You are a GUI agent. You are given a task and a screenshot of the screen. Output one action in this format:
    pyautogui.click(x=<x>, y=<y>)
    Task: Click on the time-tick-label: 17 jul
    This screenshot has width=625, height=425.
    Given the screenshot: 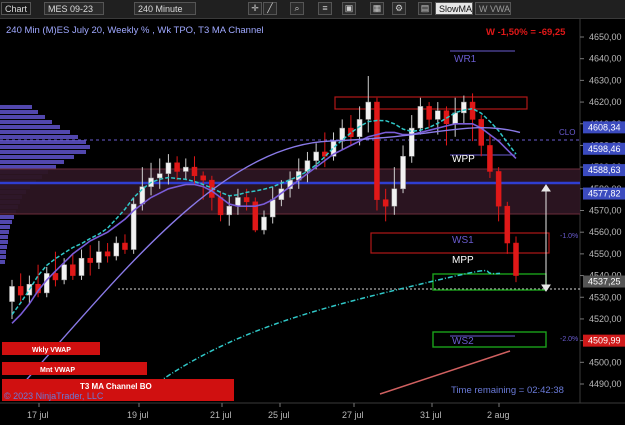 What is the action you would take?
    pyautogui.click(x=38, y=415)
    